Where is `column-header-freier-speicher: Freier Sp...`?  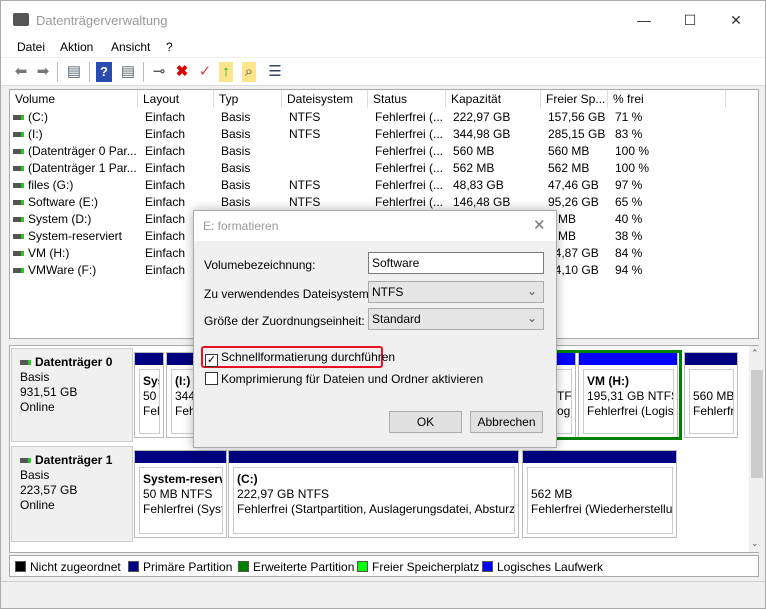
column-header-freier-speicher: Freier Sp... is located at coordinates (574, 99).